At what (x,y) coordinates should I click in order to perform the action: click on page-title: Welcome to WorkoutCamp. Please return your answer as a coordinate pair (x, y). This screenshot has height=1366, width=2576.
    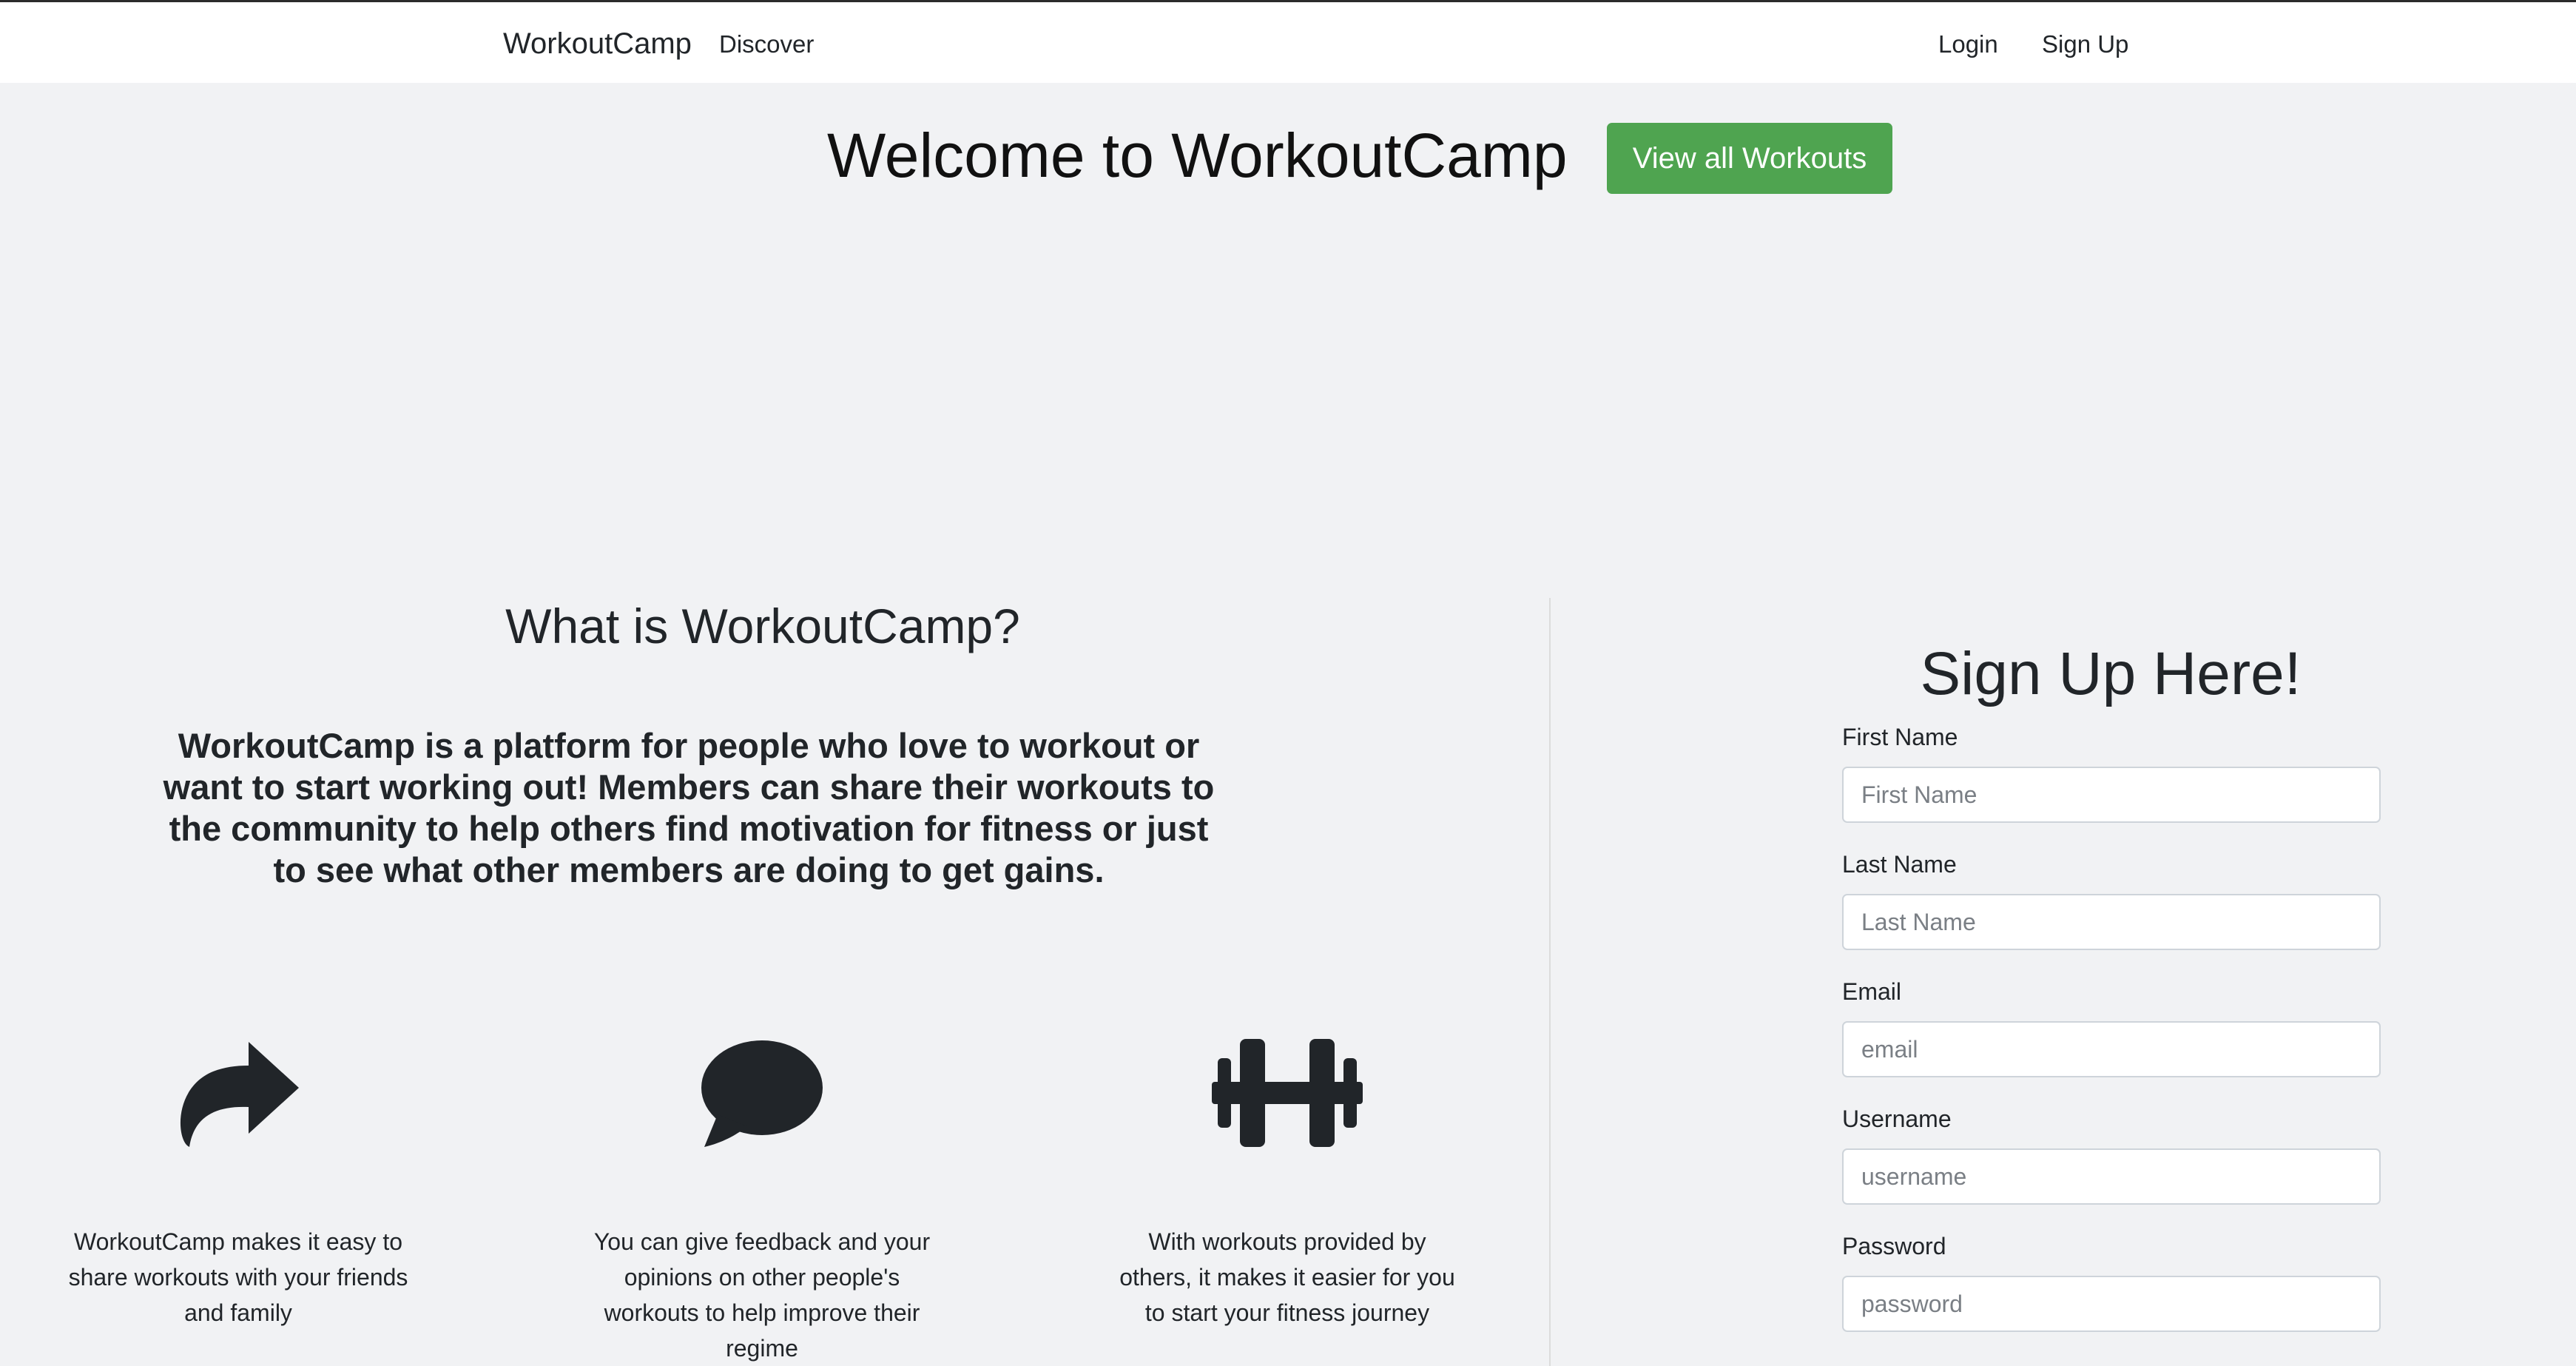
    Looking at the image, I should click on (1197, 155).